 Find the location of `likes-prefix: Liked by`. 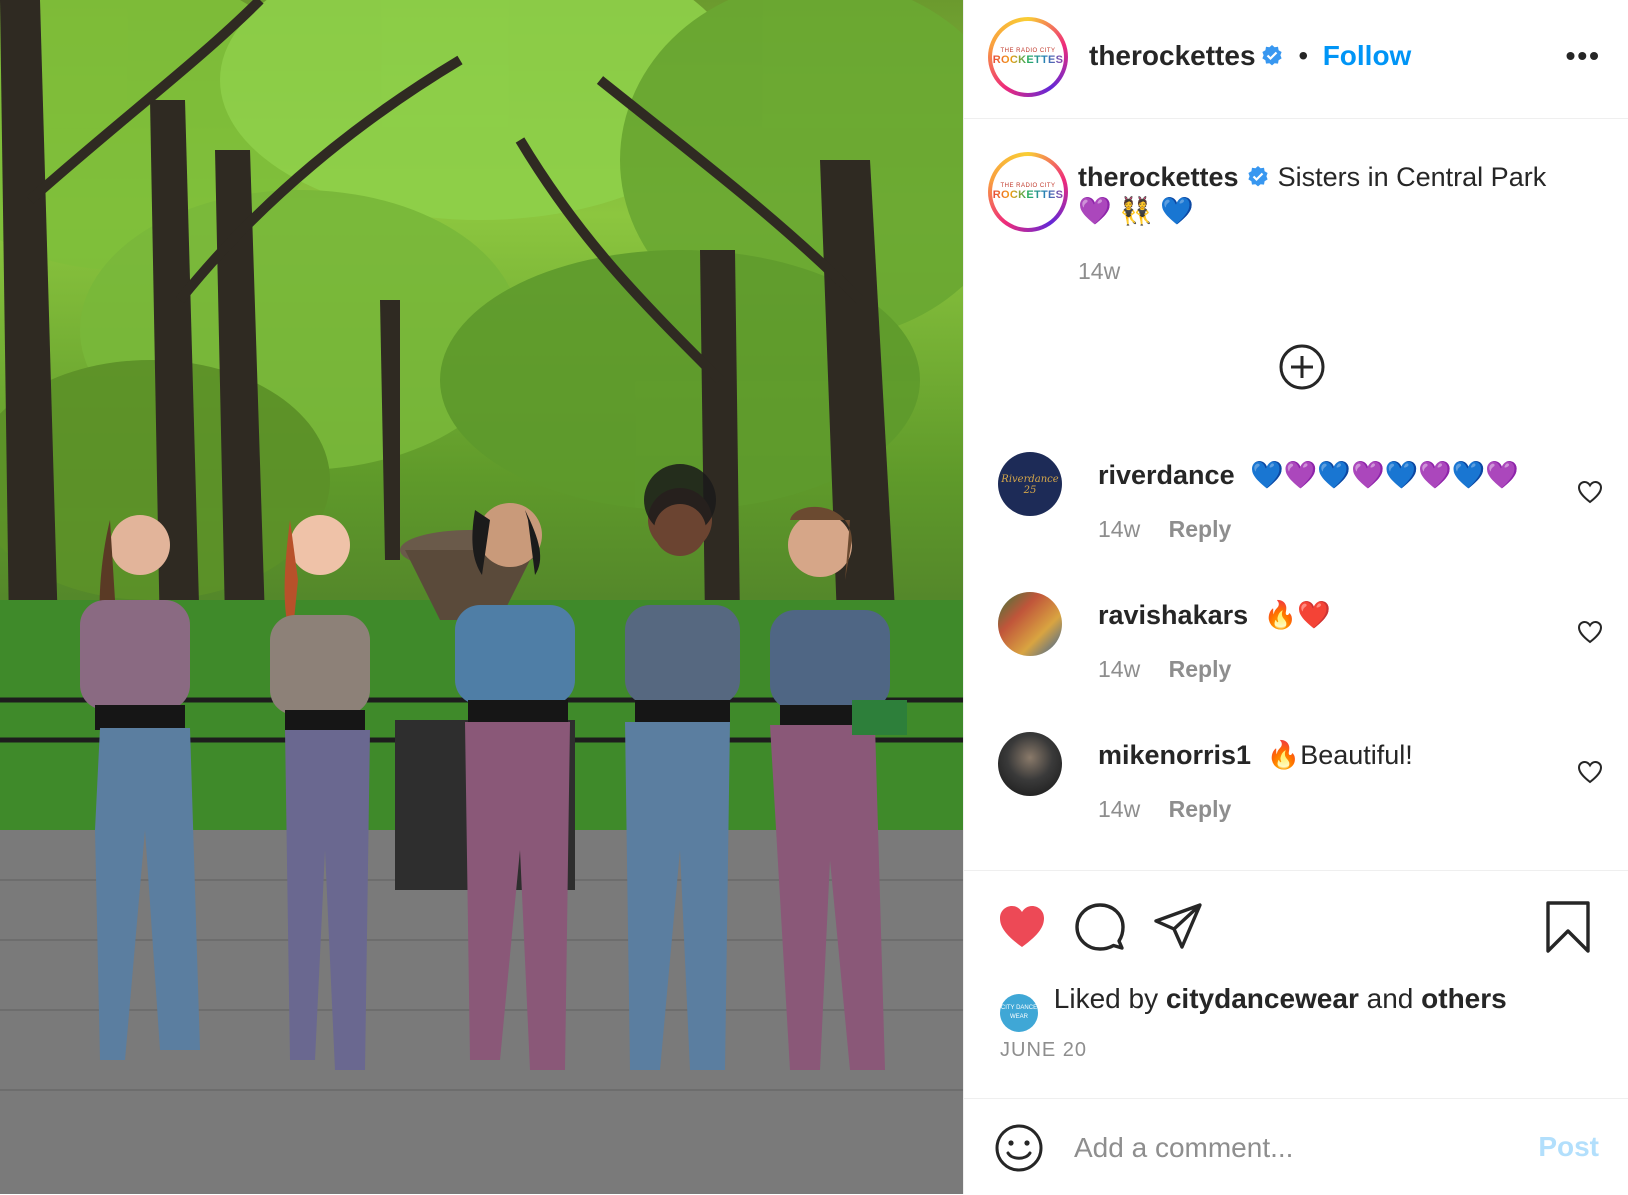

likes-prefix: Liked by is located at coordinates (1106, 998).